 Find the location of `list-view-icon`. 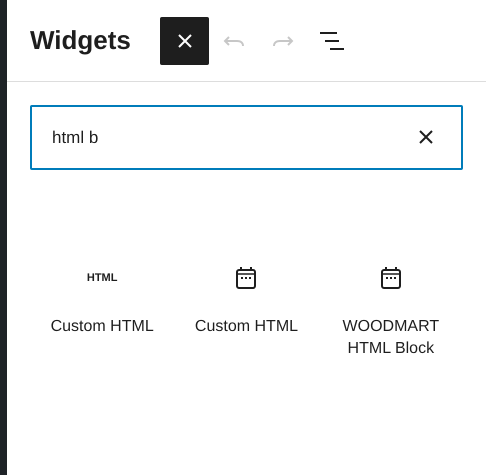

list-view-icon is located at coordinates (331, 40).